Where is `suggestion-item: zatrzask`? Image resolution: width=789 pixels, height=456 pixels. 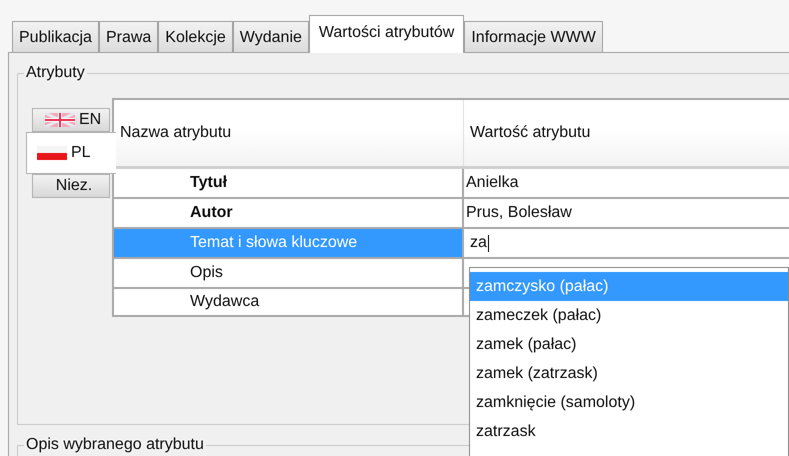 suggestion-item: zatrzask is located at coordinates (629, 431).